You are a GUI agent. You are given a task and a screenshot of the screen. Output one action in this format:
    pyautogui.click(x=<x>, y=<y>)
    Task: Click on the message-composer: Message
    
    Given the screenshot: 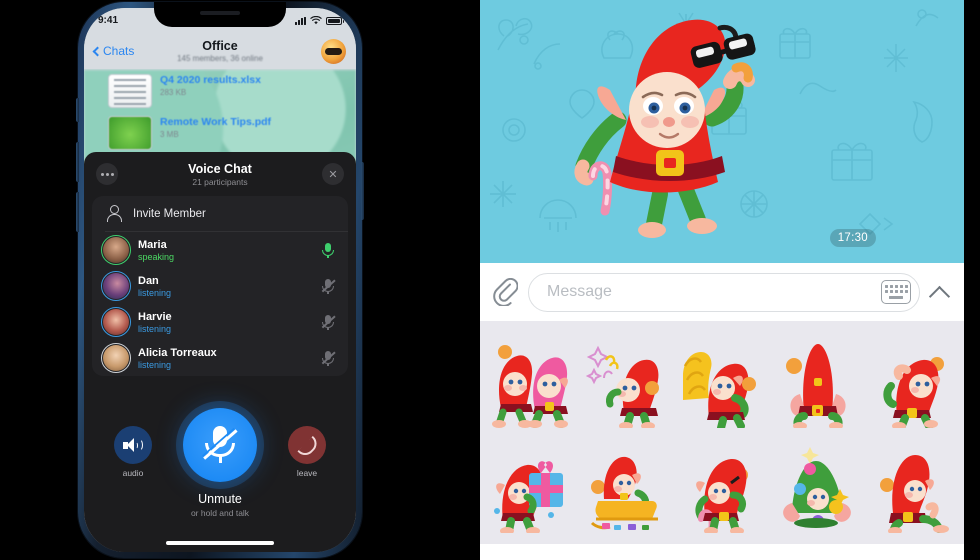 What is the action you would take?
    pyautogui.click(x=722, y=292)
    